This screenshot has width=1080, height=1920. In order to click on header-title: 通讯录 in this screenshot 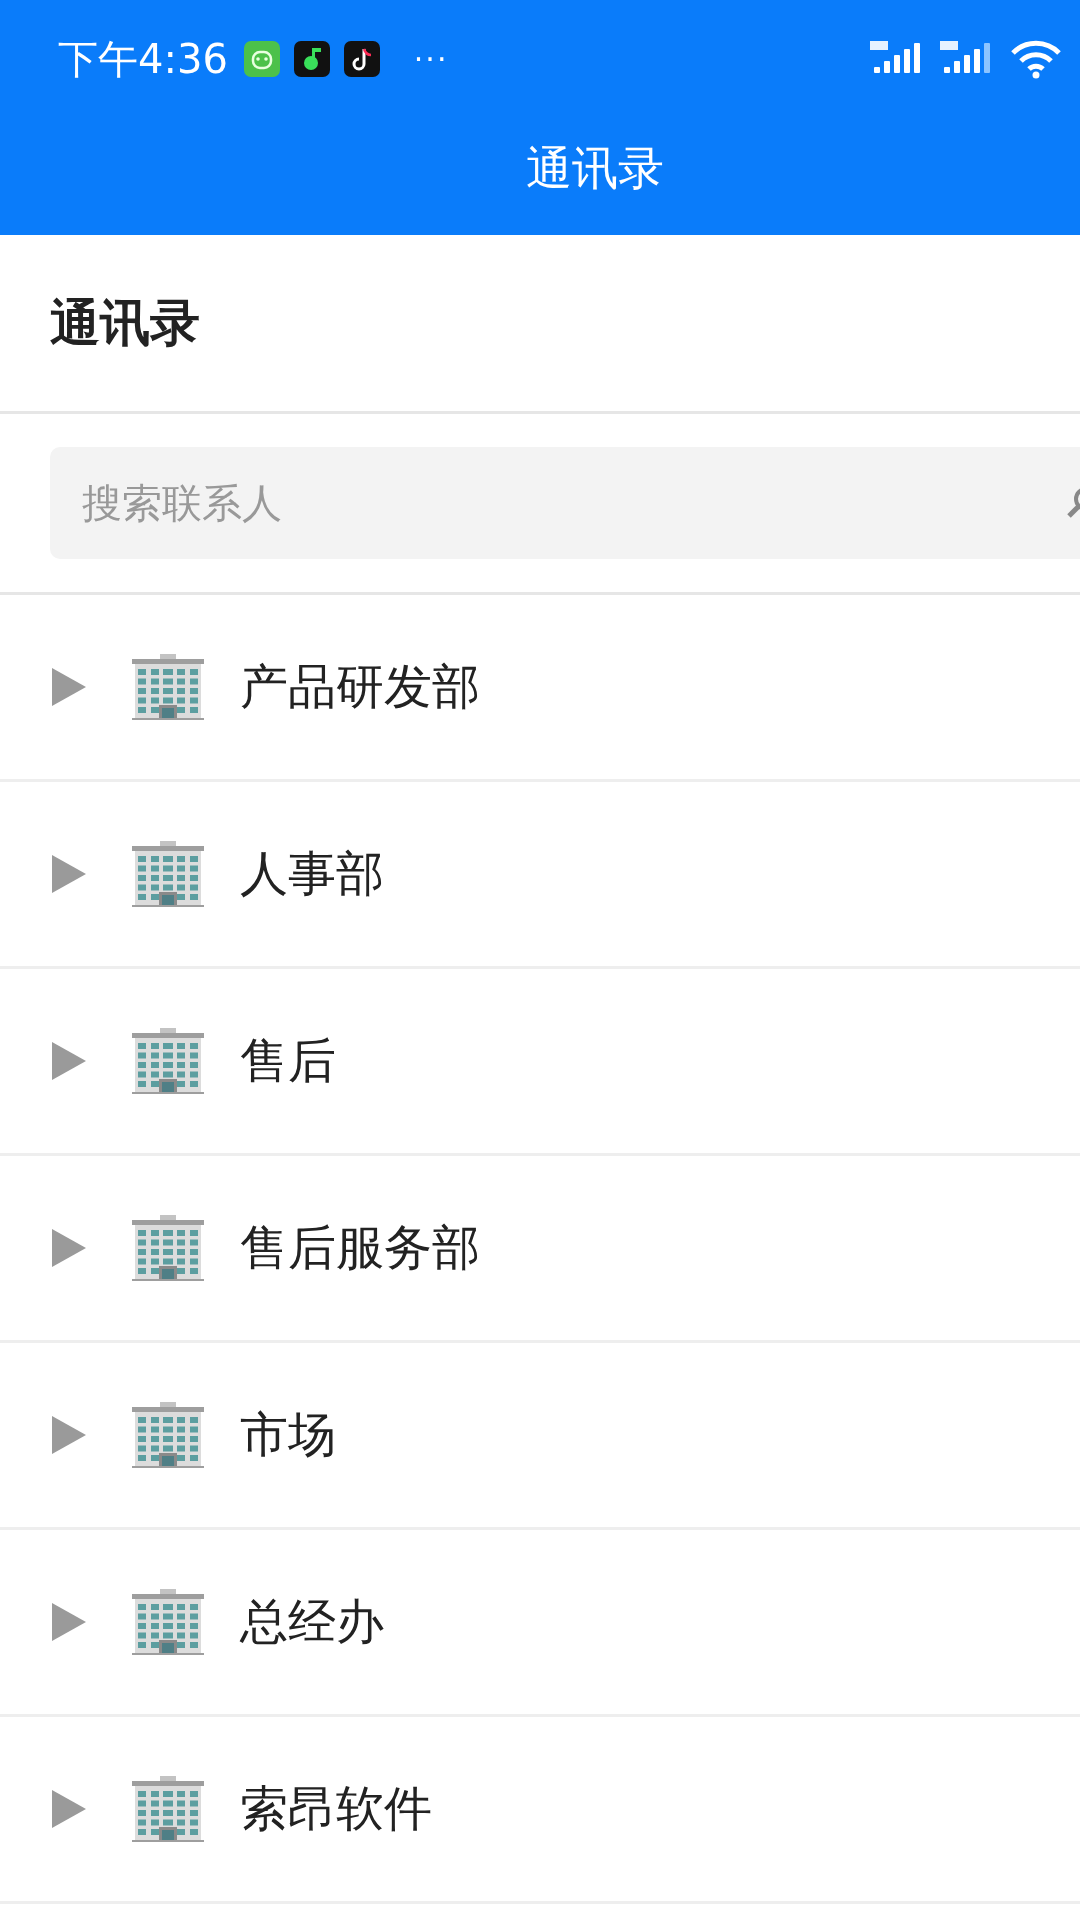, I will do `click(595, 168)`.